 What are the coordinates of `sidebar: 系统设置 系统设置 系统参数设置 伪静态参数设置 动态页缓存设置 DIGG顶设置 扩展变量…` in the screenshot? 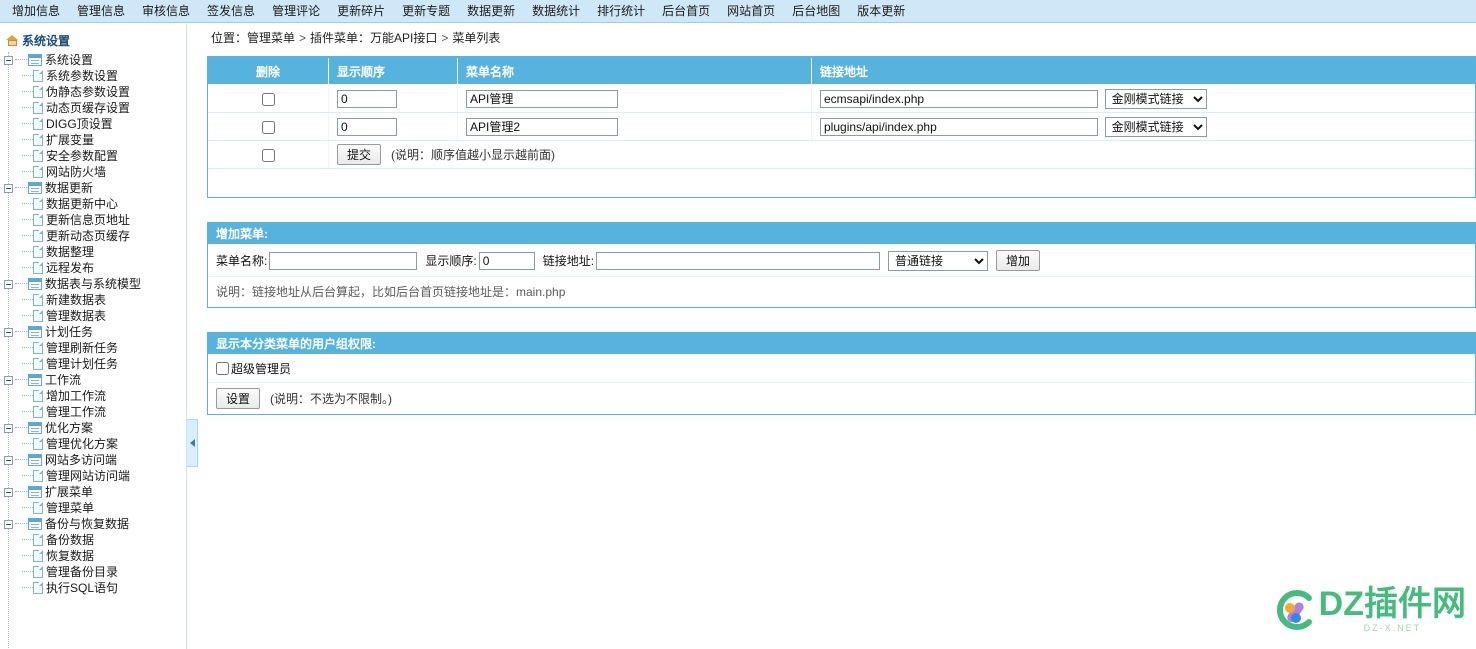 It's located at (93, 336).